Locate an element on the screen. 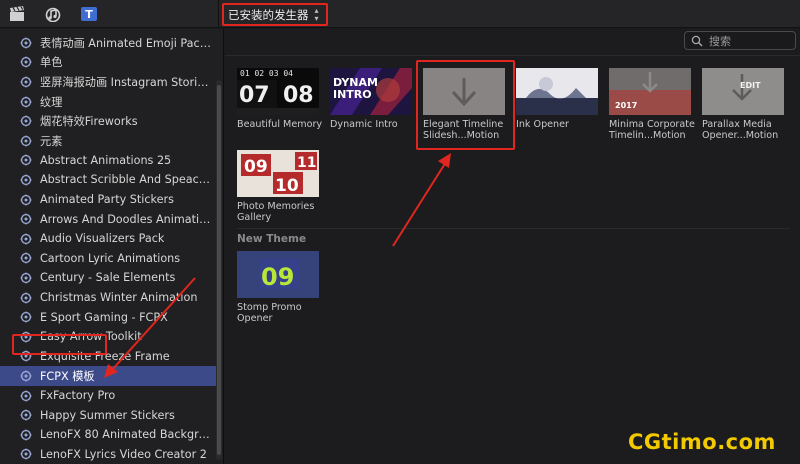 The image size is (800, 464). sidebar-item-label: Audio Visualizers Pack is located at coordinates (102, 239).